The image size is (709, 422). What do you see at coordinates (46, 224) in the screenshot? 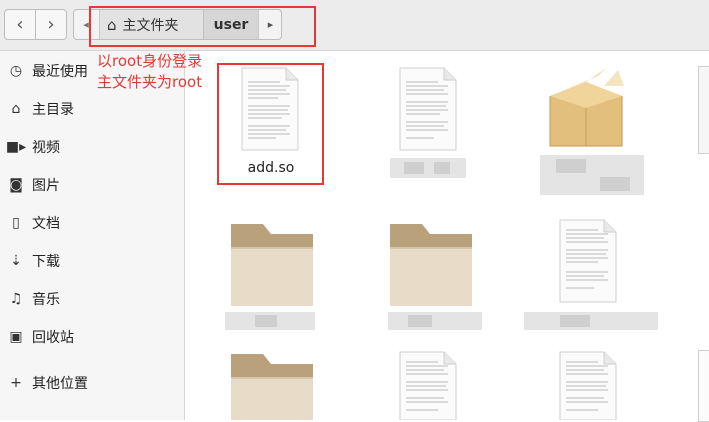
I see `sidebar-item-label: 文档` at bounding box center [46, 224].